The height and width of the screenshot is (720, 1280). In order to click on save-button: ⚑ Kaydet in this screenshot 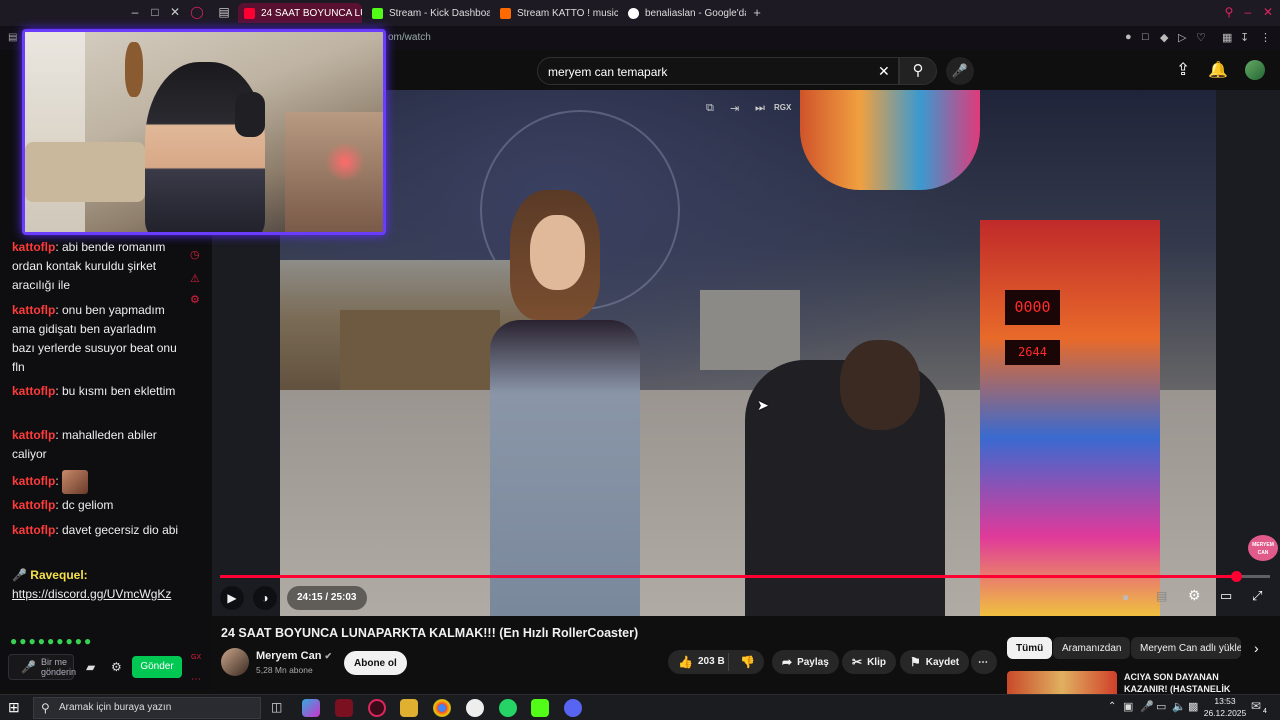, I will do `click(935, 662)`.